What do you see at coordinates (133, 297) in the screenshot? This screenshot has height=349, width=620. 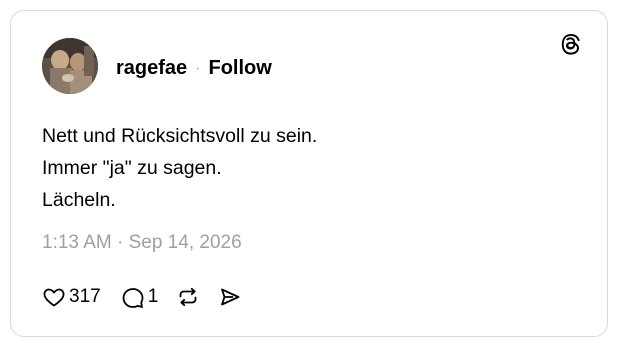 I see `speech-bubble-icon` at bounding box center [133, 297].